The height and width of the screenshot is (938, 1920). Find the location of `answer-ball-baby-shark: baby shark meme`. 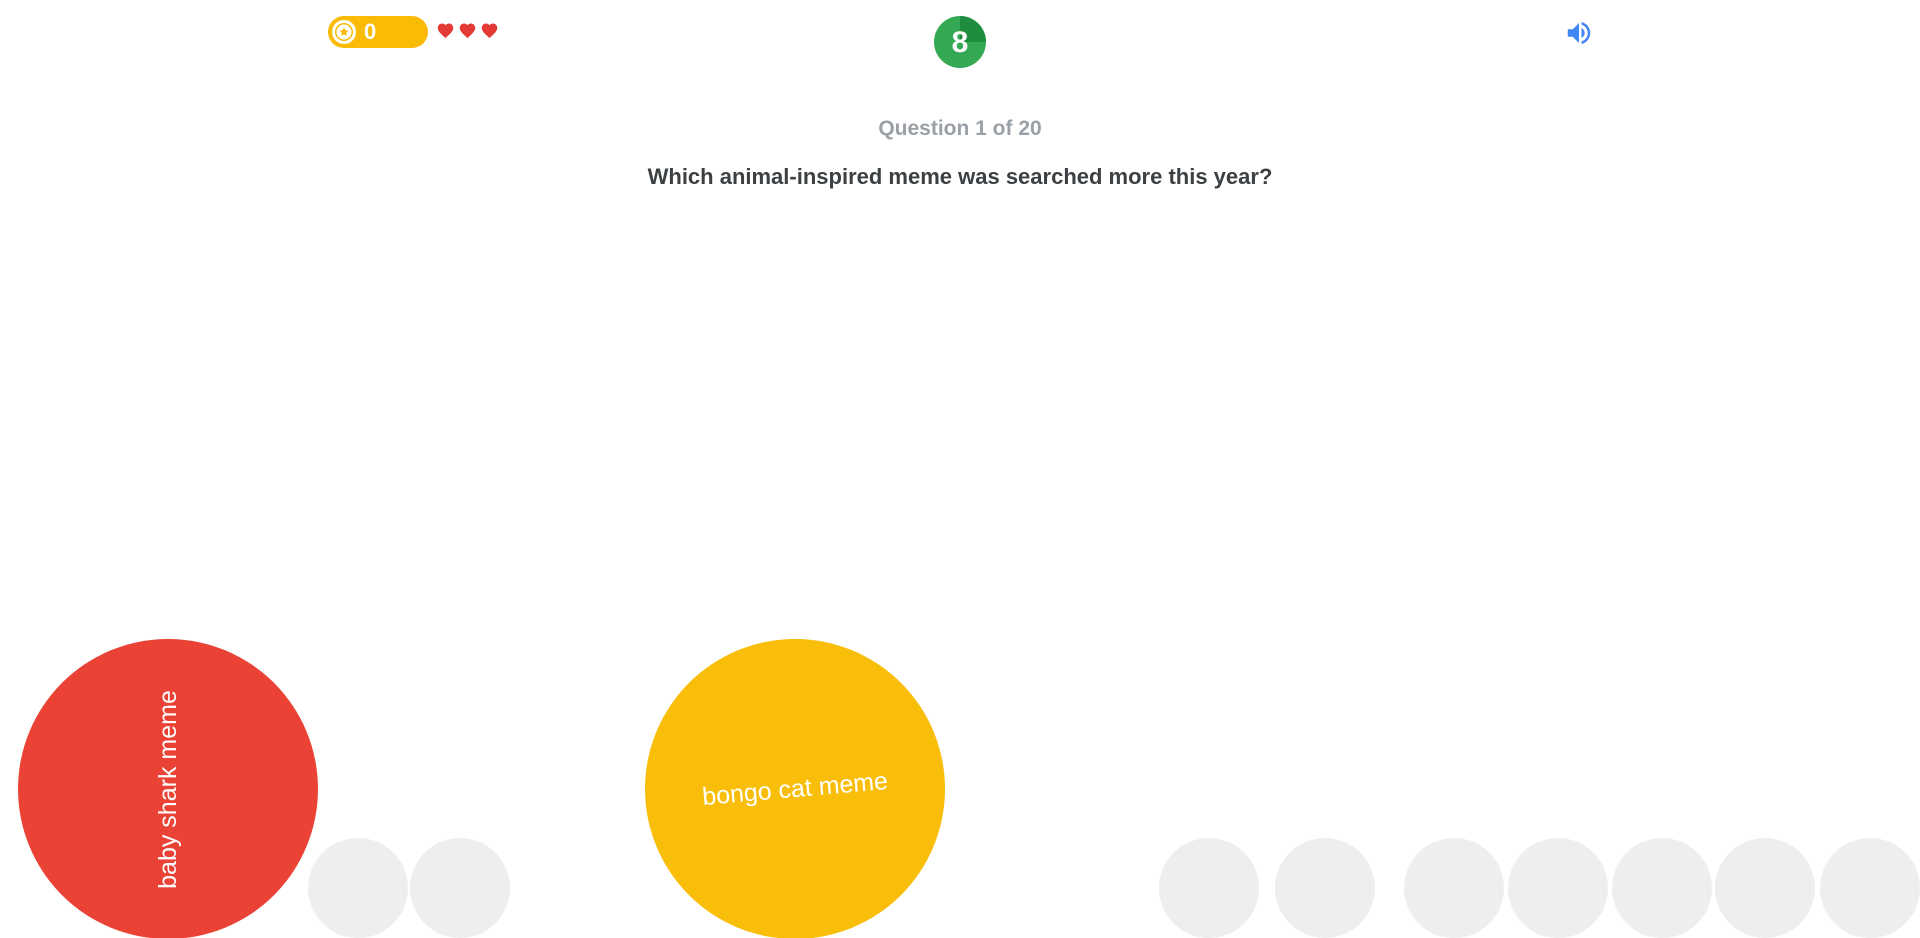

answer-ball-baby-shark: baby shark meme is located at coordinates (168, 788).